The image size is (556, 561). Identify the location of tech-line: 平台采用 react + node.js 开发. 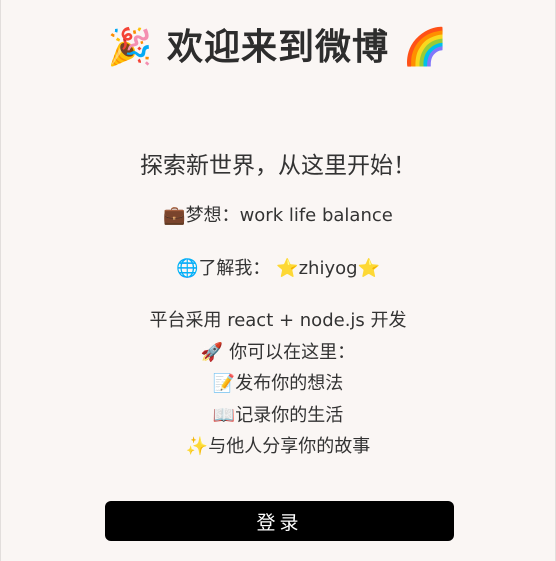
(278, 320).